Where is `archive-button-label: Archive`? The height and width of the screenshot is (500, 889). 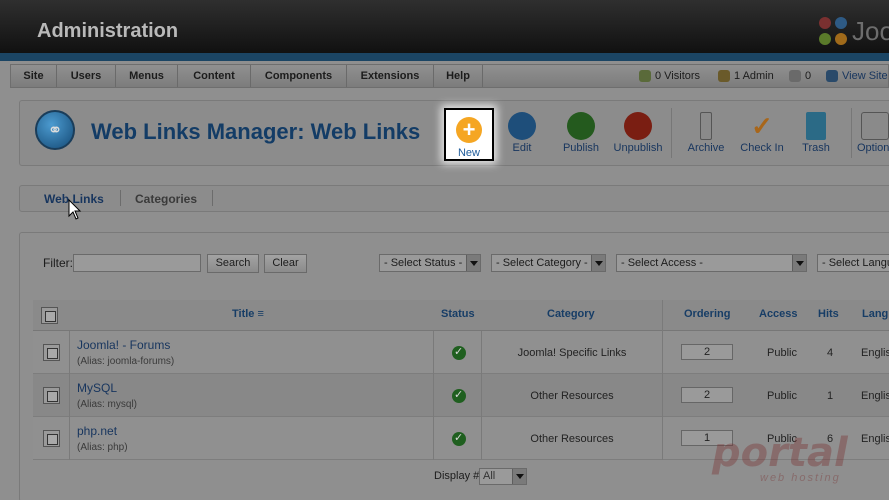
archive-button-label: Archive is located at coordinates (706, 148).